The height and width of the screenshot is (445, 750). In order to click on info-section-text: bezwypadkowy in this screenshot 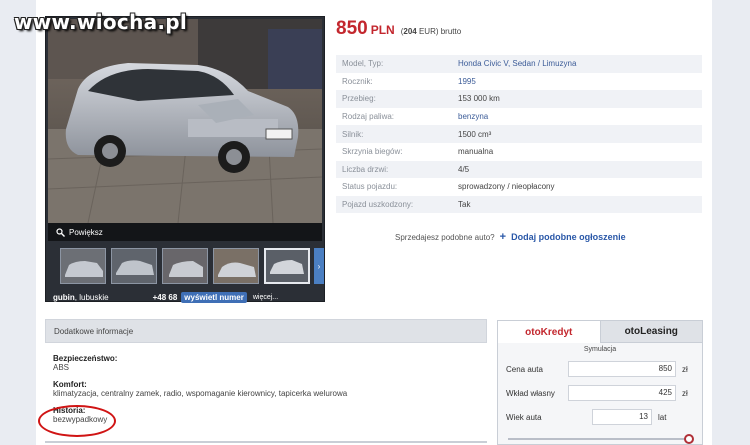, I will do `click(80, 419)`.